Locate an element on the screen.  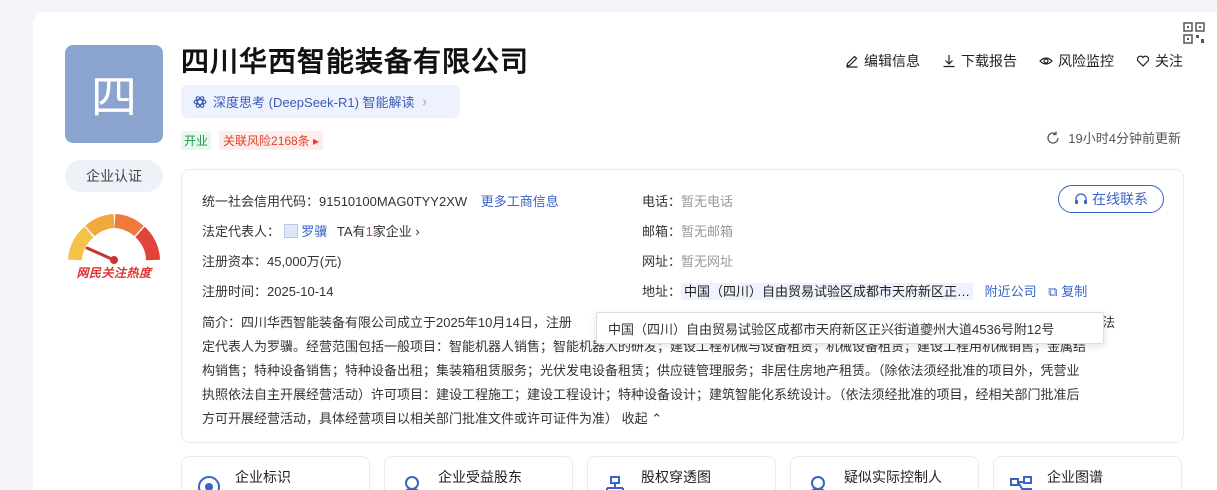
pencil-icon is located at coordinates (852, 61).